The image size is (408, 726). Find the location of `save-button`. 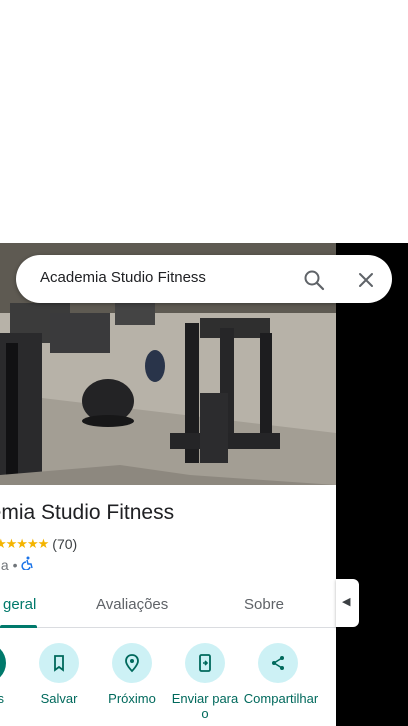

save-button is located at coordinates (59, 663).